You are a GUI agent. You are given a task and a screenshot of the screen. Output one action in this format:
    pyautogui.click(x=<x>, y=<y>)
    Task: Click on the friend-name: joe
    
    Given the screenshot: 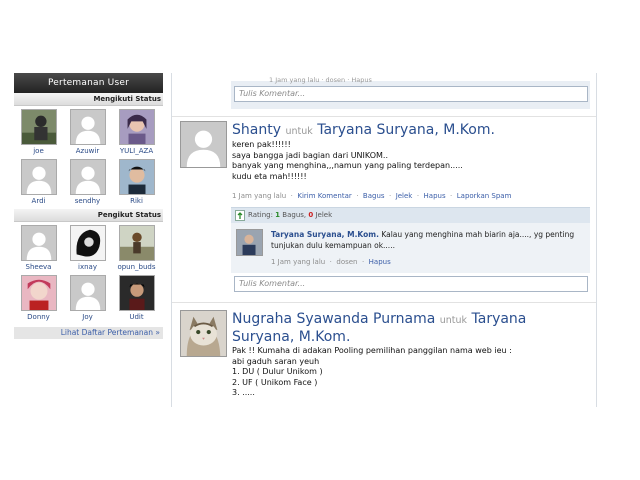 What is the action you would take?
    pyautogui.click(x=38, y=151)
    